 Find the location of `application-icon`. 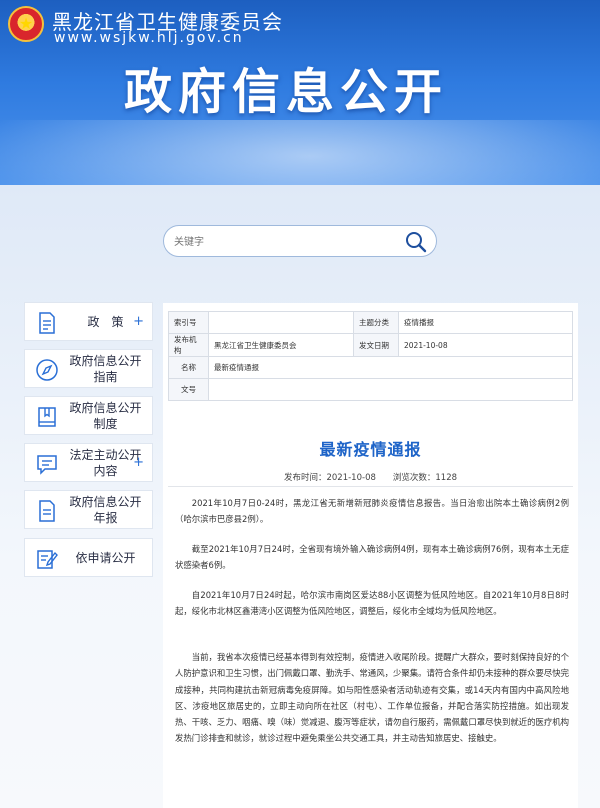

application-icon is located at coordinates (47, 559).